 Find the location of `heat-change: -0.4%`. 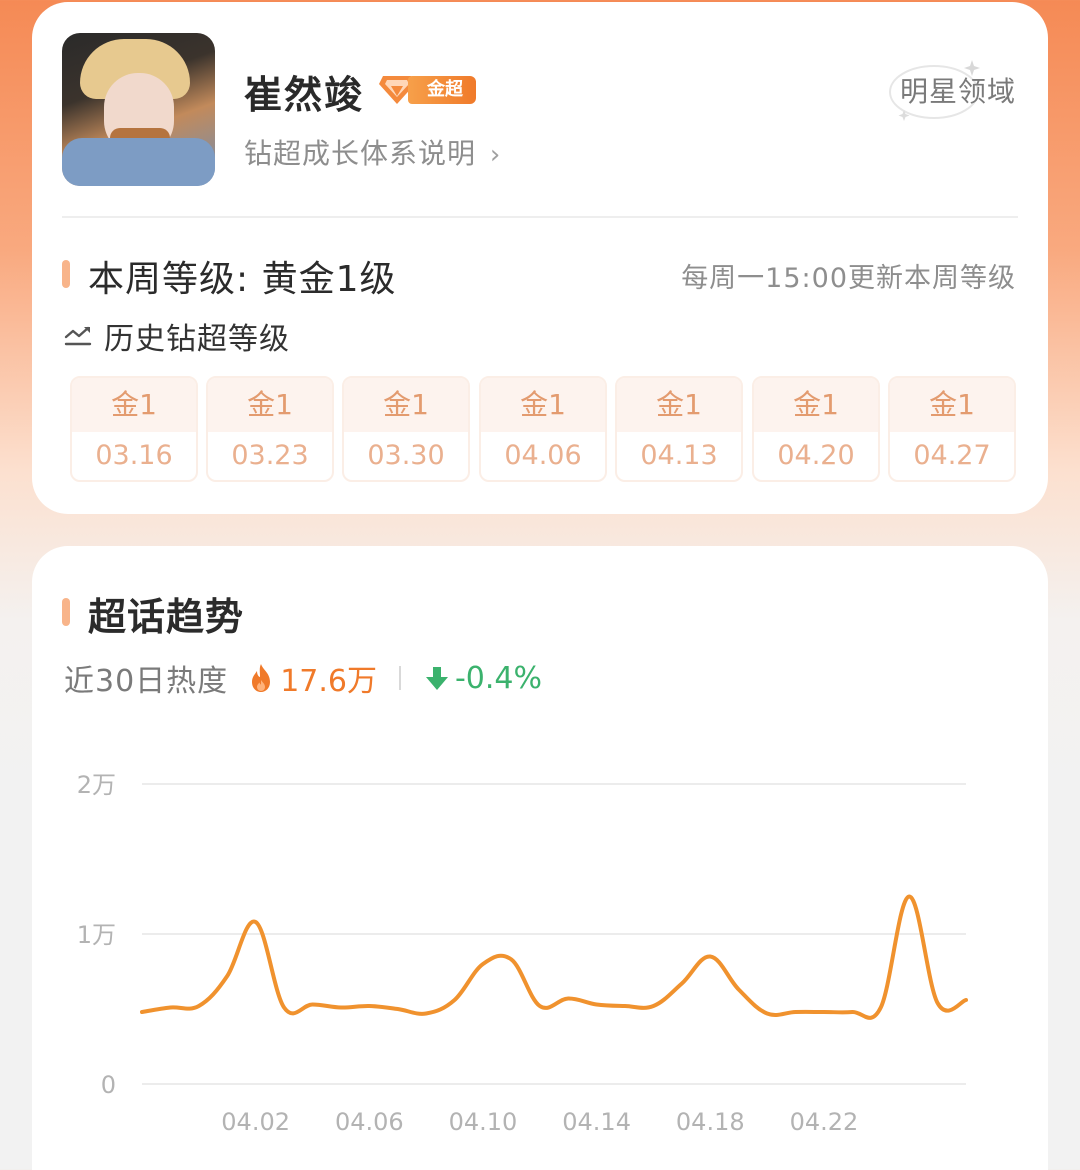

heat-change: -0.4% is located at coordinates (498, 678).